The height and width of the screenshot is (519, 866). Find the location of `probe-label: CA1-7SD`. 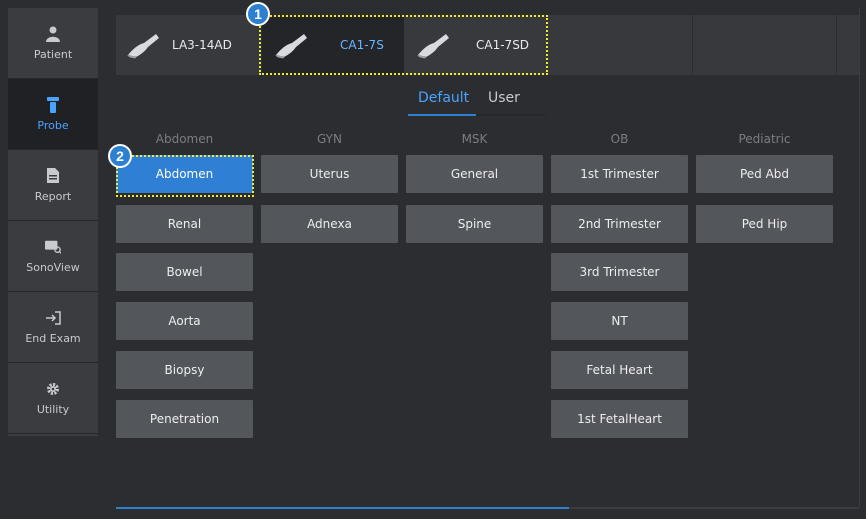

probe-label: CA1-7SD is located at coordinates (503, 45).